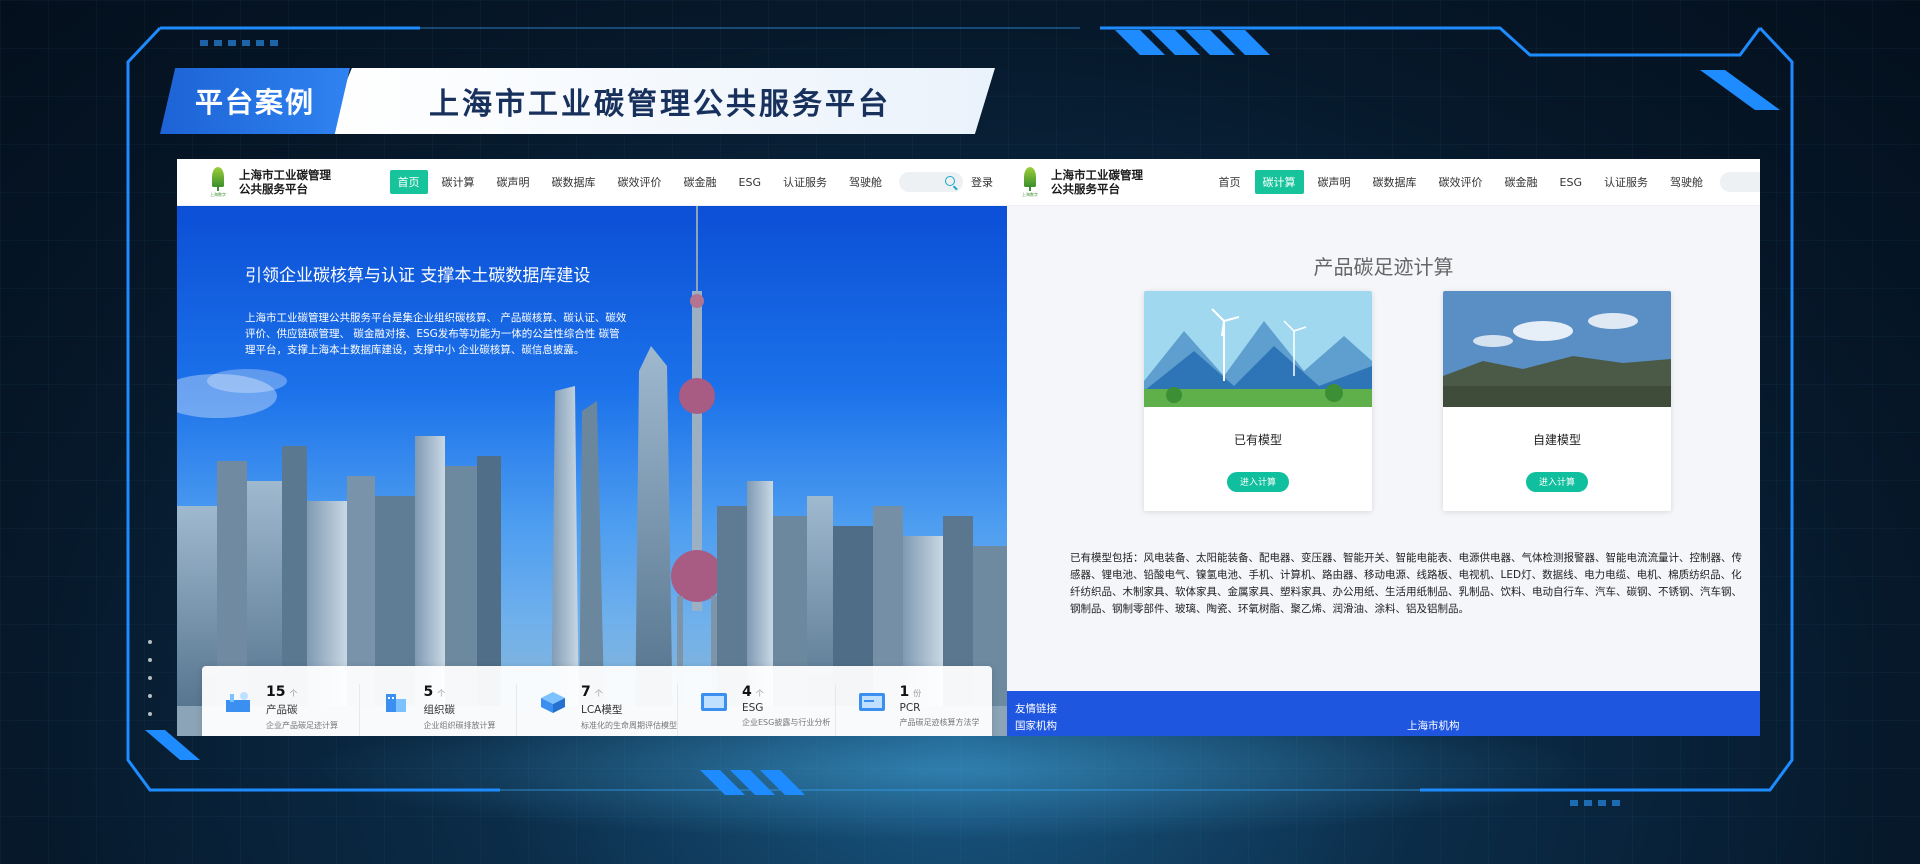  I want to click on banner-tag: 平台案例, so click(255, 101).